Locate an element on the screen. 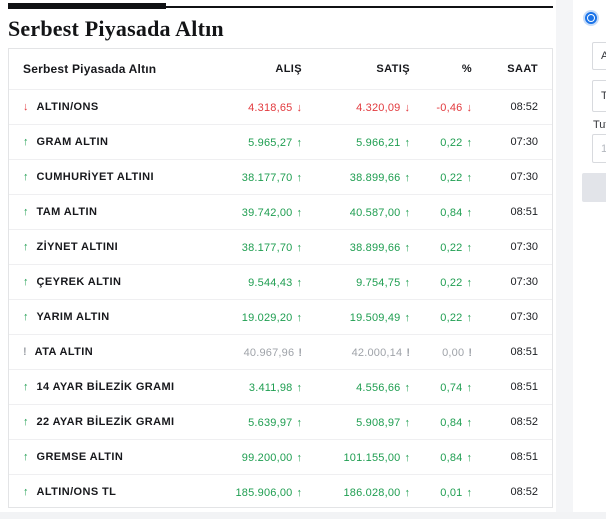  instrument-name: ZİYNET ALTINI is located at coordinates (77, 247).